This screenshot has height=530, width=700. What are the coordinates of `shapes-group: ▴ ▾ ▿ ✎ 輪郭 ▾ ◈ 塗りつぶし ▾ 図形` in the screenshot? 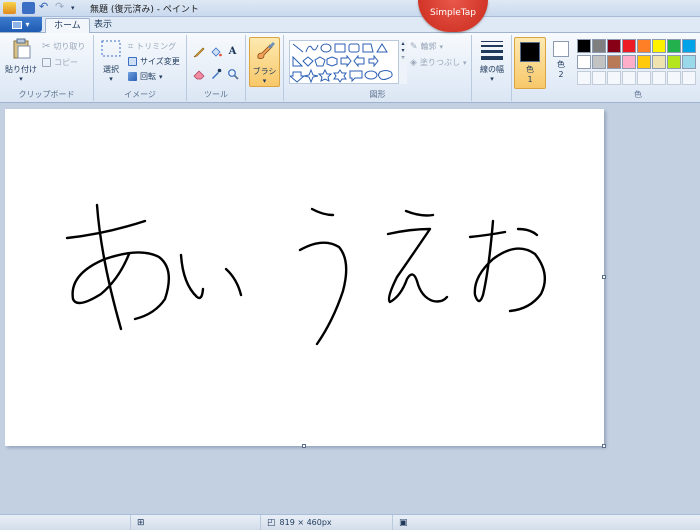 It's located at (378, 68).